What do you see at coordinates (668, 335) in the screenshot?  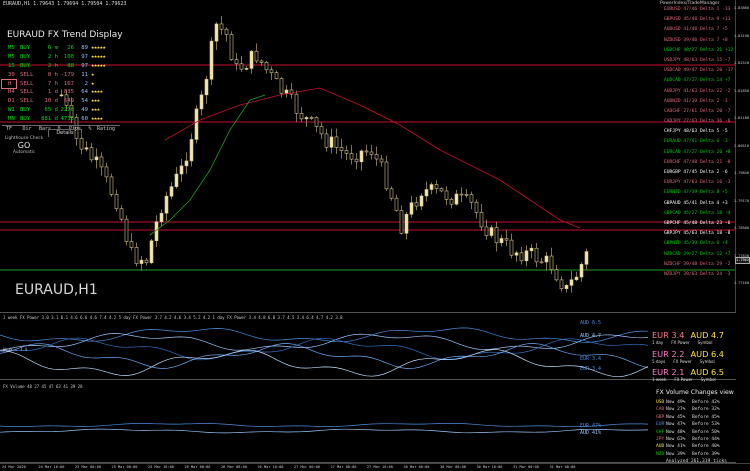 I see `power-eur: EUR 3.4` at bounding box center [668, 335].